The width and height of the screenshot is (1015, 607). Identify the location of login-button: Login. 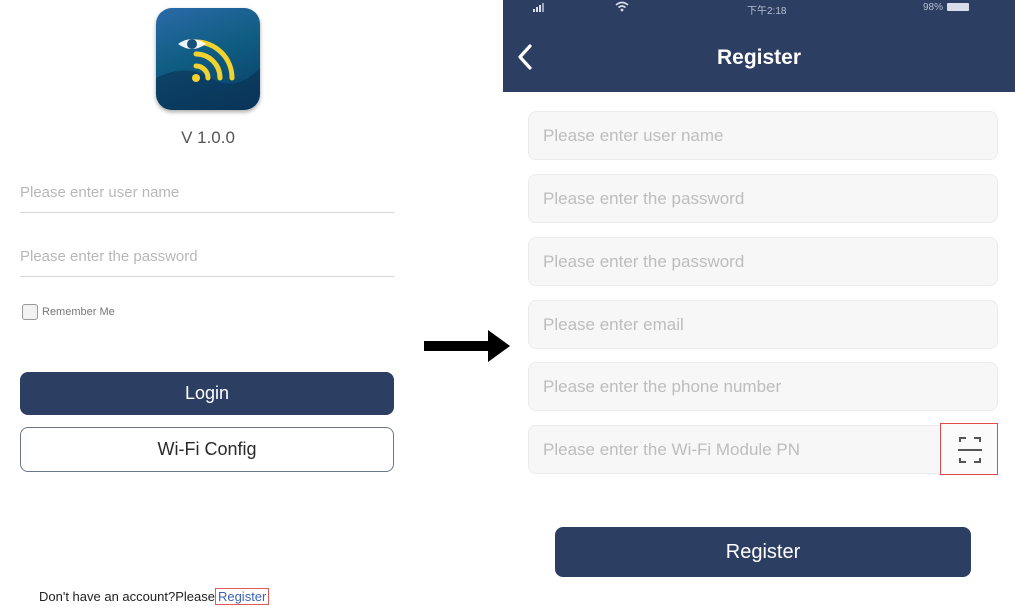
(207, 393).